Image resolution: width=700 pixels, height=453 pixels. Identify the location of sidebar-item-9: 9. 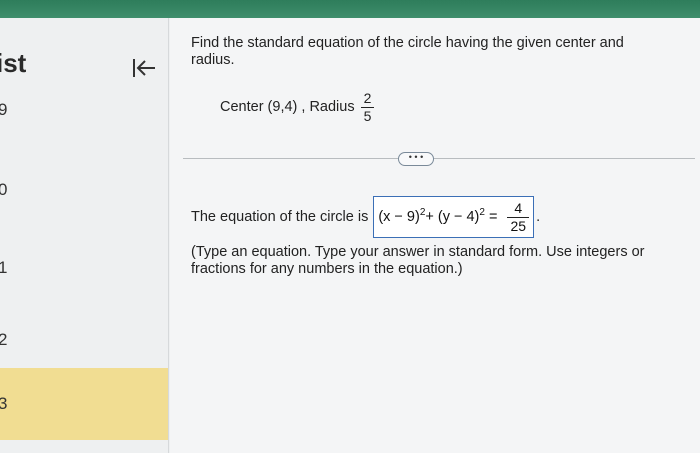
(84, 108).